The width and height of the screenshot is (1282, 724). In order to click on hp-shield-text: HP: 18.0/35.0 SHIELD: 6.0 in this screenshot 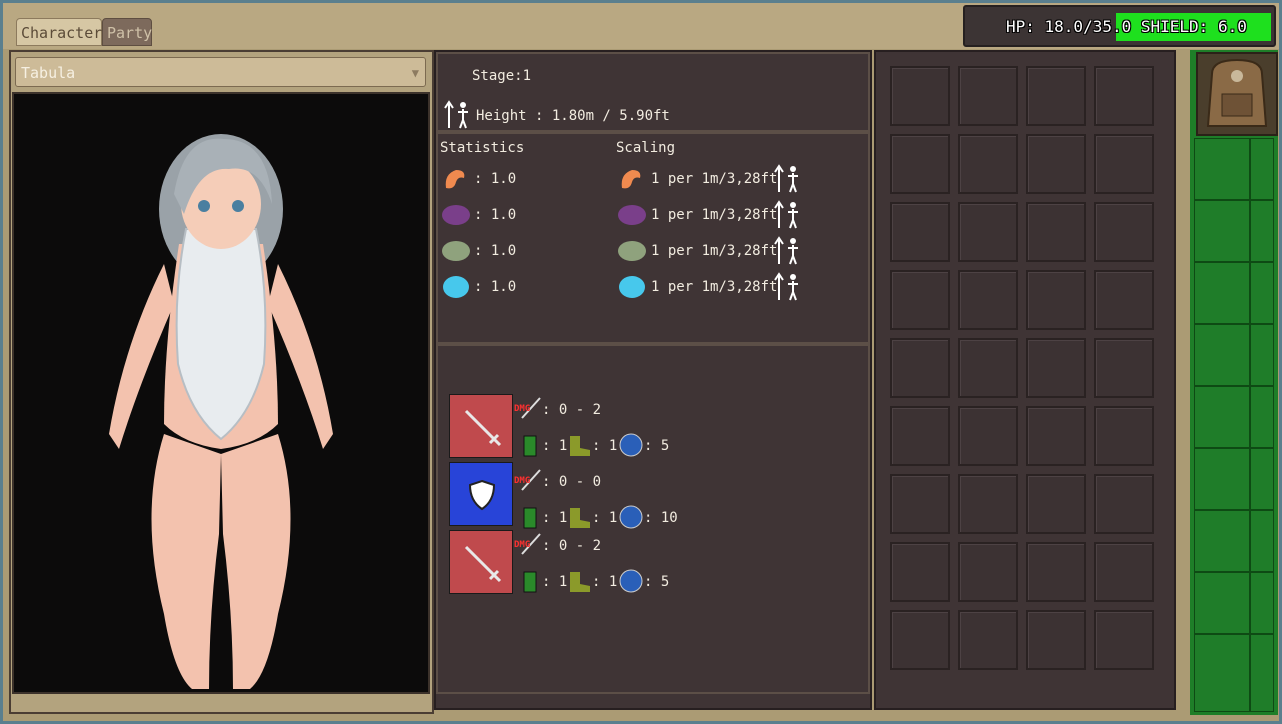, I will do `click(1126, 27)`.